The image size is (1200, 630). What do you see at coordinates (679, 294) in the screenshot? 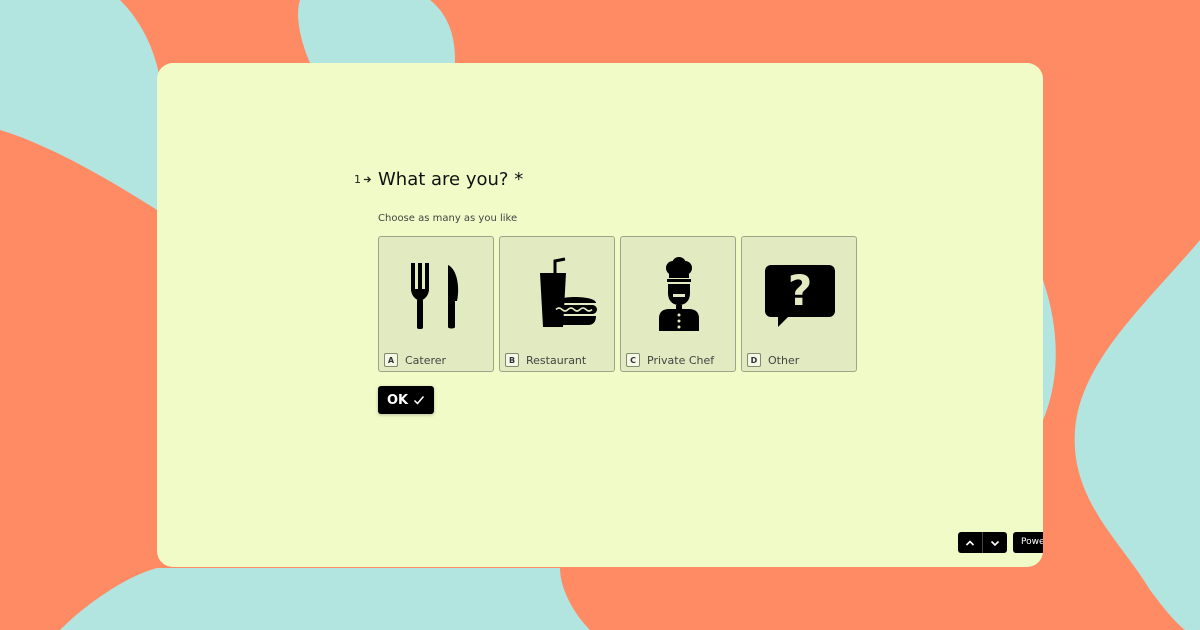
I see `chef-icon` at bounding box center [679, 294].